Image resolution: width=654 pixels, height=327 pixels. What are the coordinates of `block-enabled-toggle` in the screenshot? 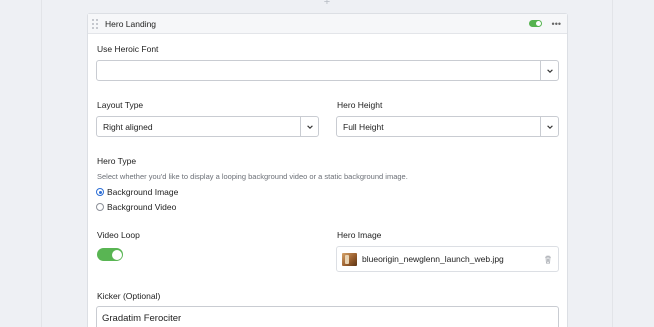 It's located at (535, 23).